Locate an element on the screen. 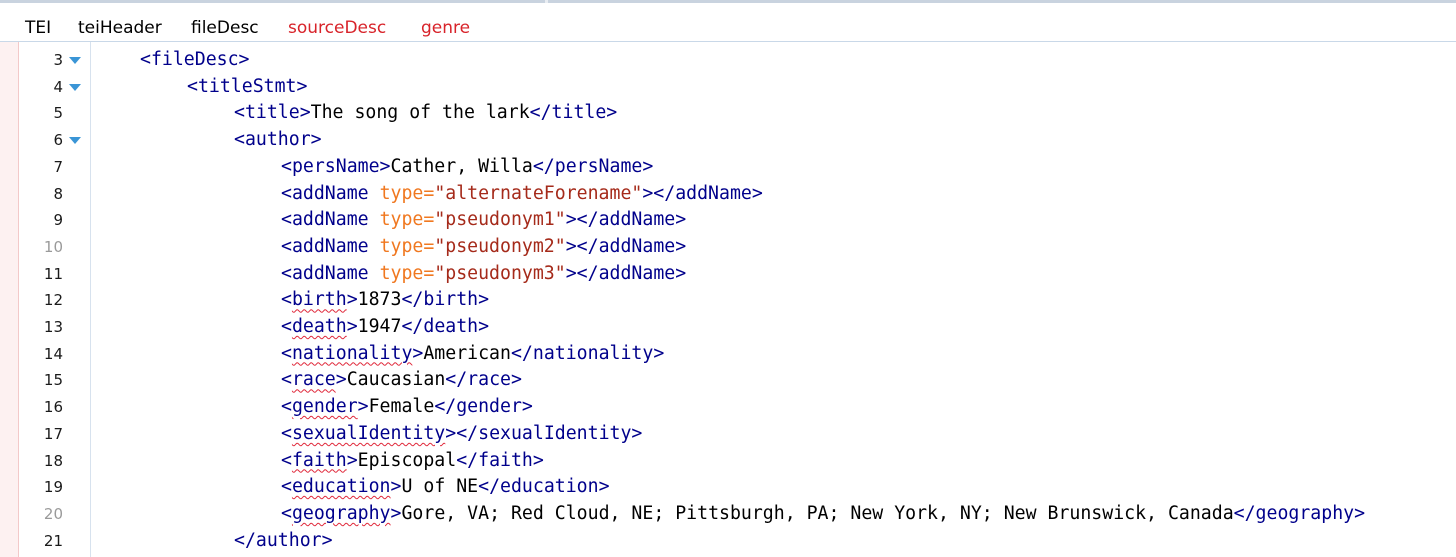  xml-tag: <titleStmt> is located at coordinates (247, 86).